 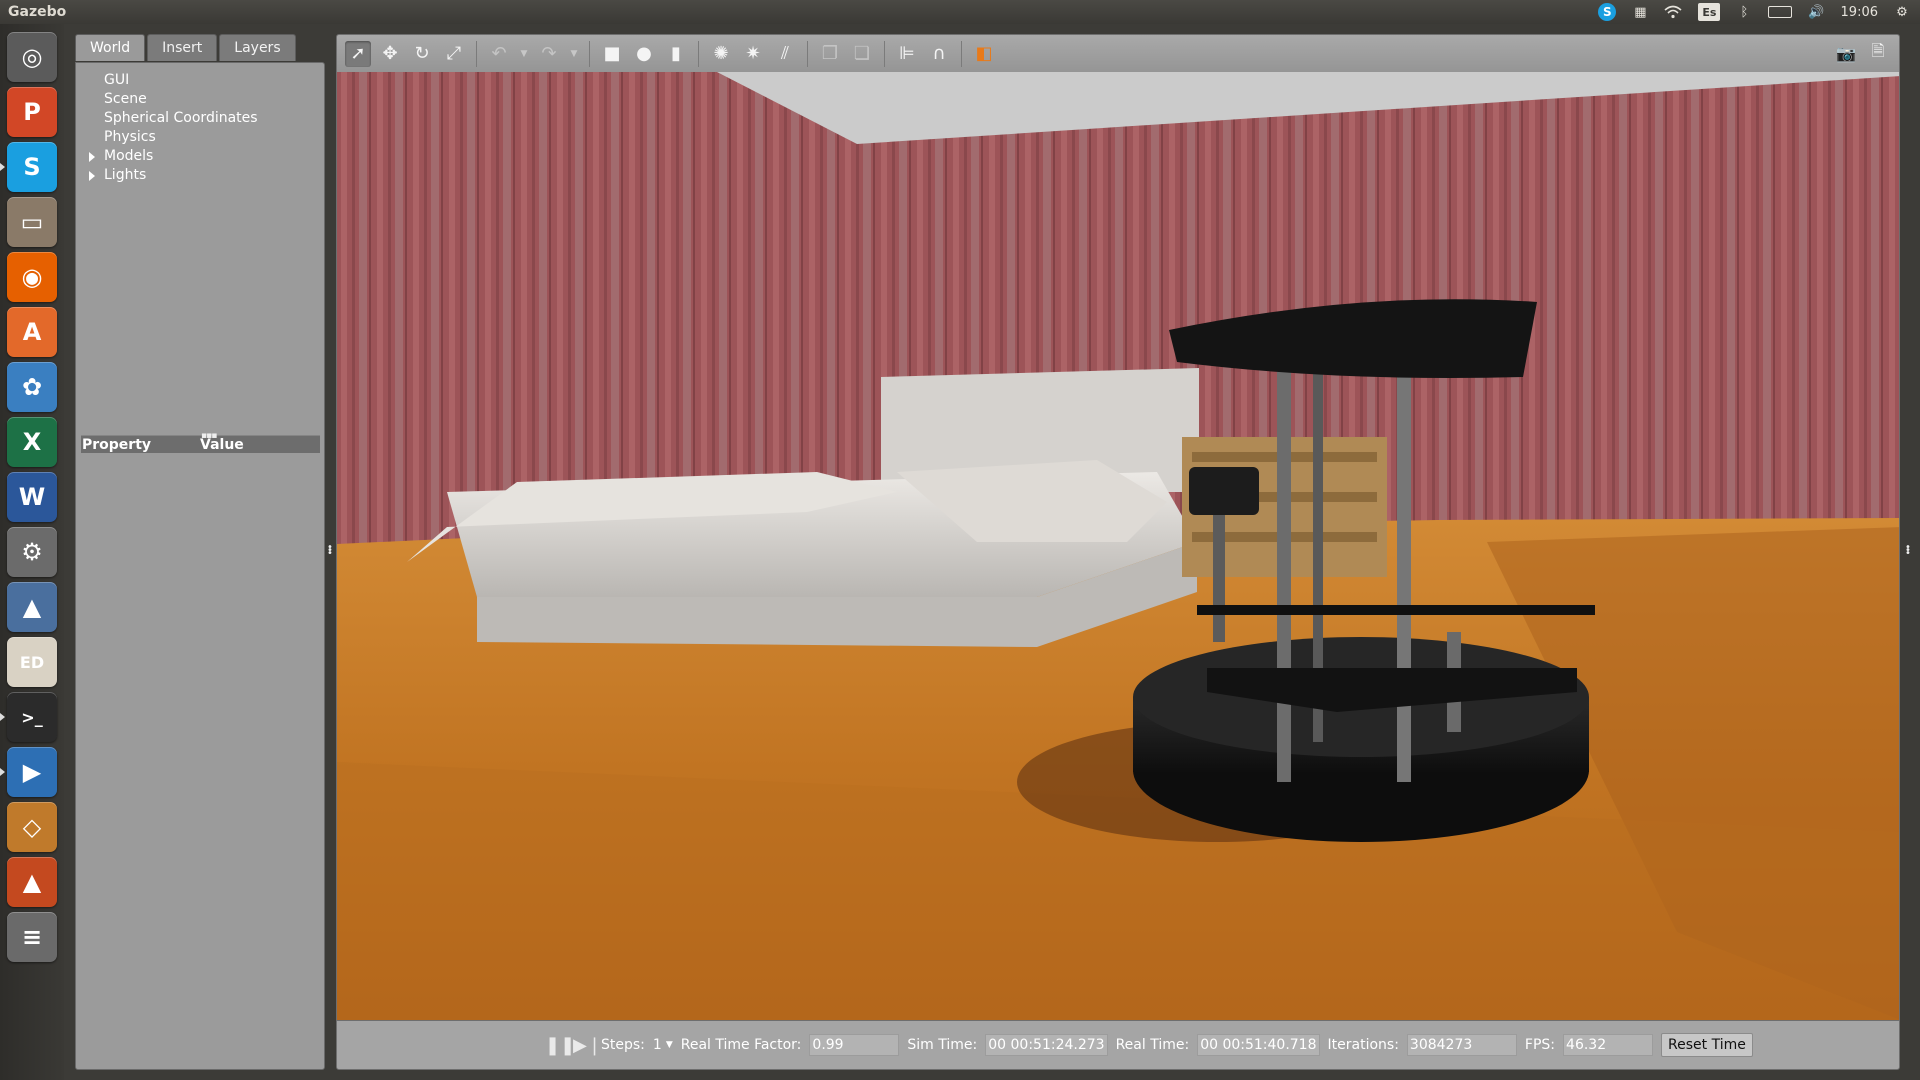 What do you see at coordinates (330, 551) in the screenshot?
I see `left-splitter-handle: • • •` at bounding box center [330, 551].